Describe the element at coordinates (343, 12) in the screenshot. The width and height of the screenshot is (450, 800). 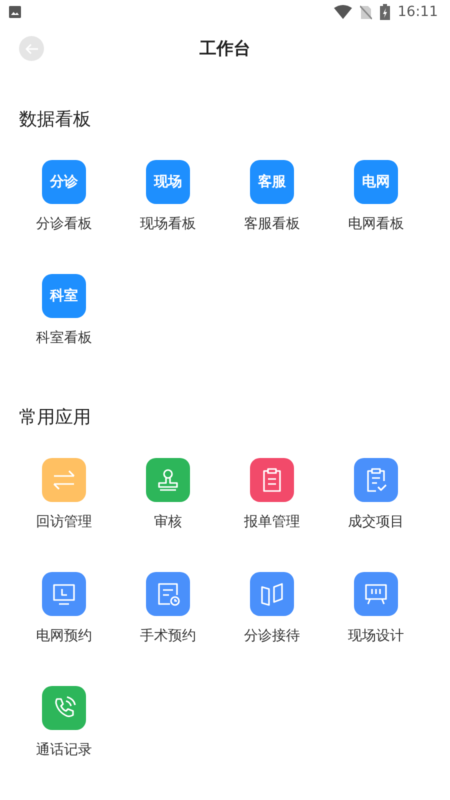
I see `wifi-icon` at that location.